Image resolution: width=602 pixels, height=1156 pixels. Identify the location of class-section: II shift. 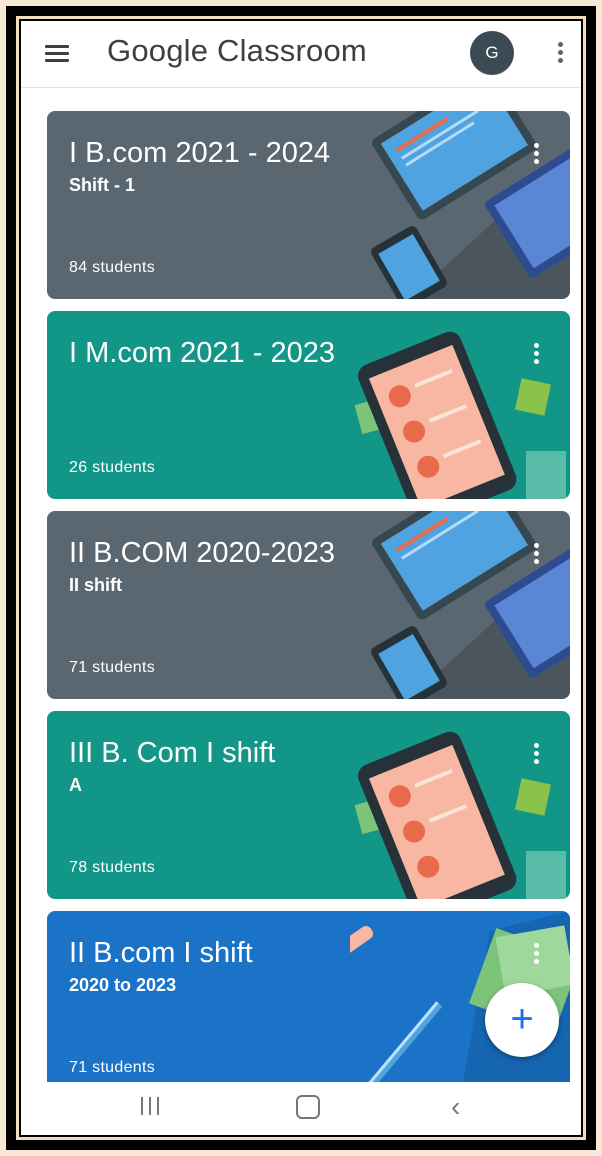
(95, 585).